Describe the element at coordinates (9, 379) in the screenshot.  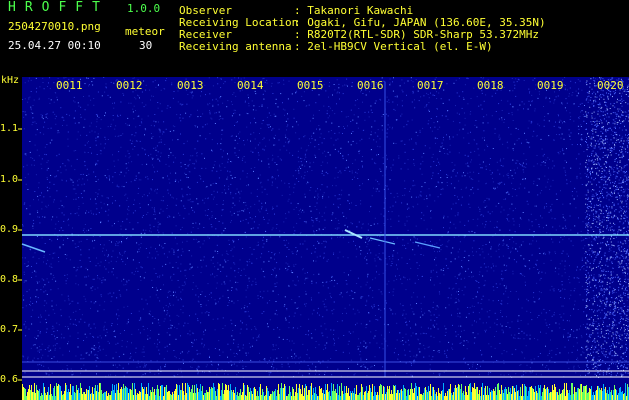
I see `y-tick-label: 0.6` at that location.